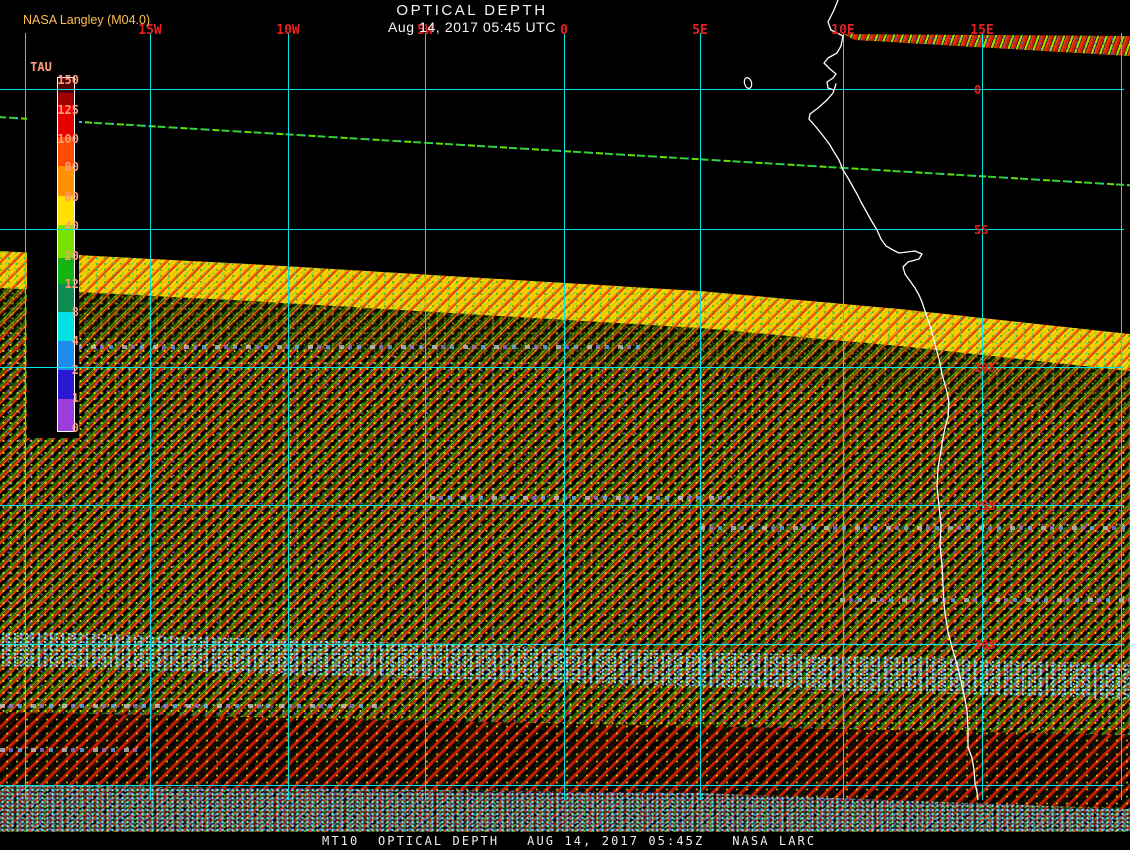  Describe the element at coordinates (981, 230) in the screenshot. I see `latitude-label: 5S` at that location.